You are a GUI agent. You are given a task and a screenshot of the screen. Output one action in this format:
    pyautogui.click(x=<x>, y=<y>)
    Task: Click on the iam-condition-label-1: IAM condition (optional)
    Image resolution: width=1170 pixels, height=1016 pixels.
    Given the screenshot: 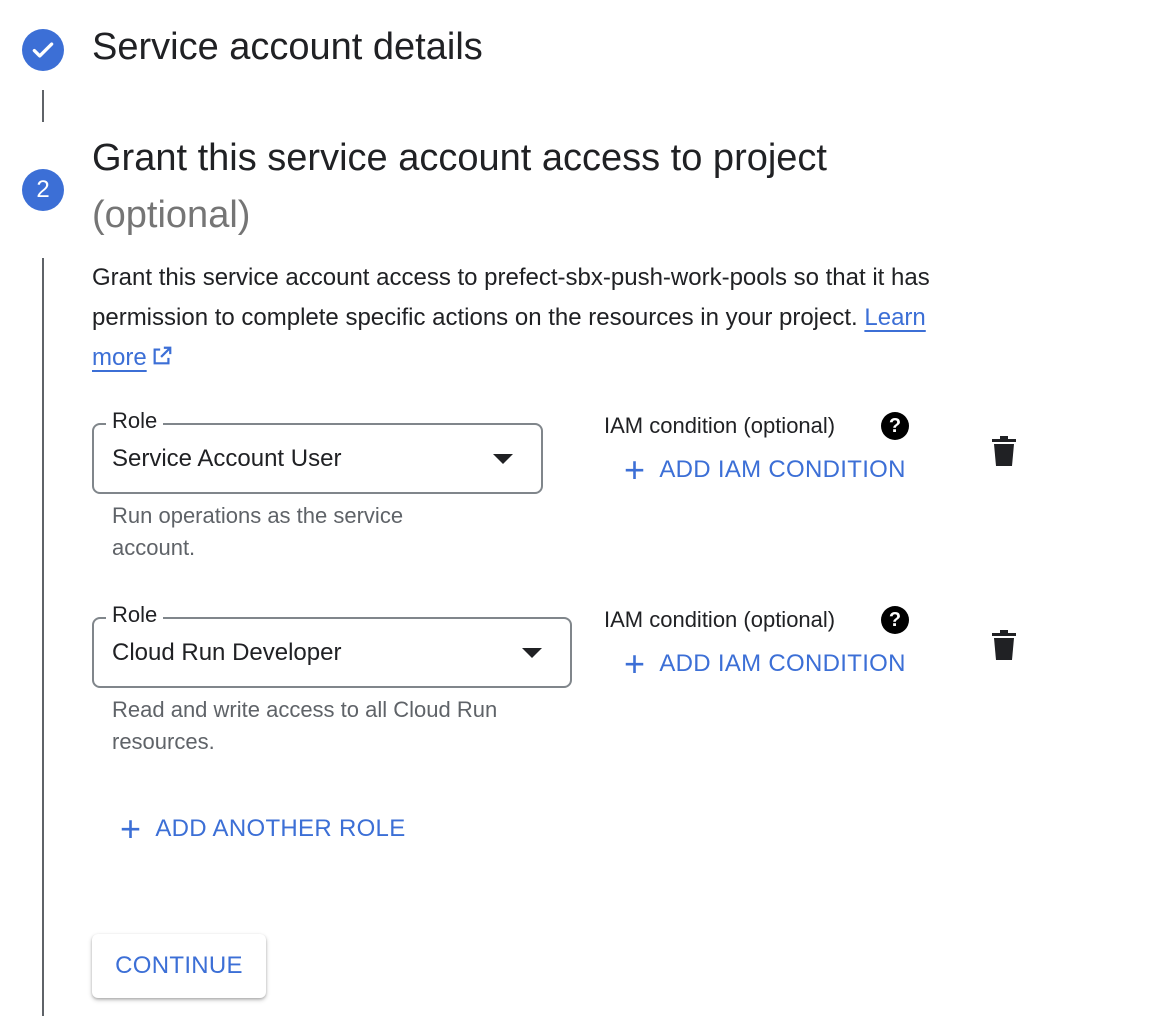 What is the action you would take?
    pyautogui.click(x=720, y=425)
    